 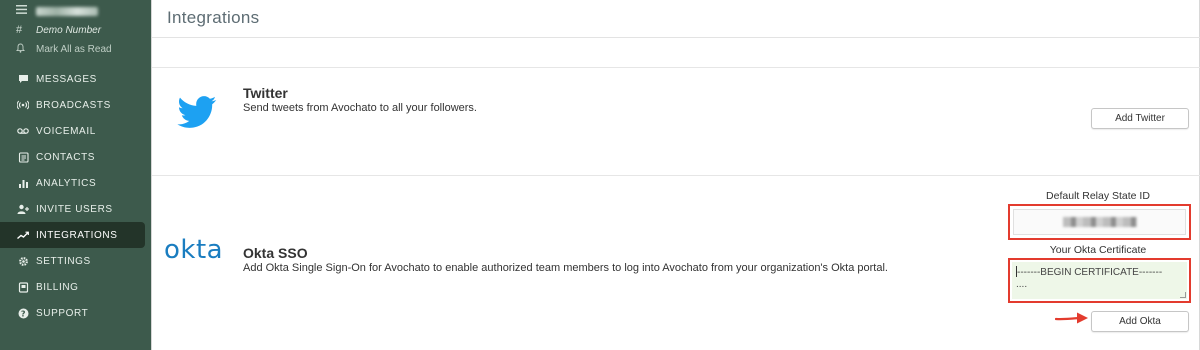 I want to click on sidebar-item-label: VOICEMAIL, so click(x=66, y=131).